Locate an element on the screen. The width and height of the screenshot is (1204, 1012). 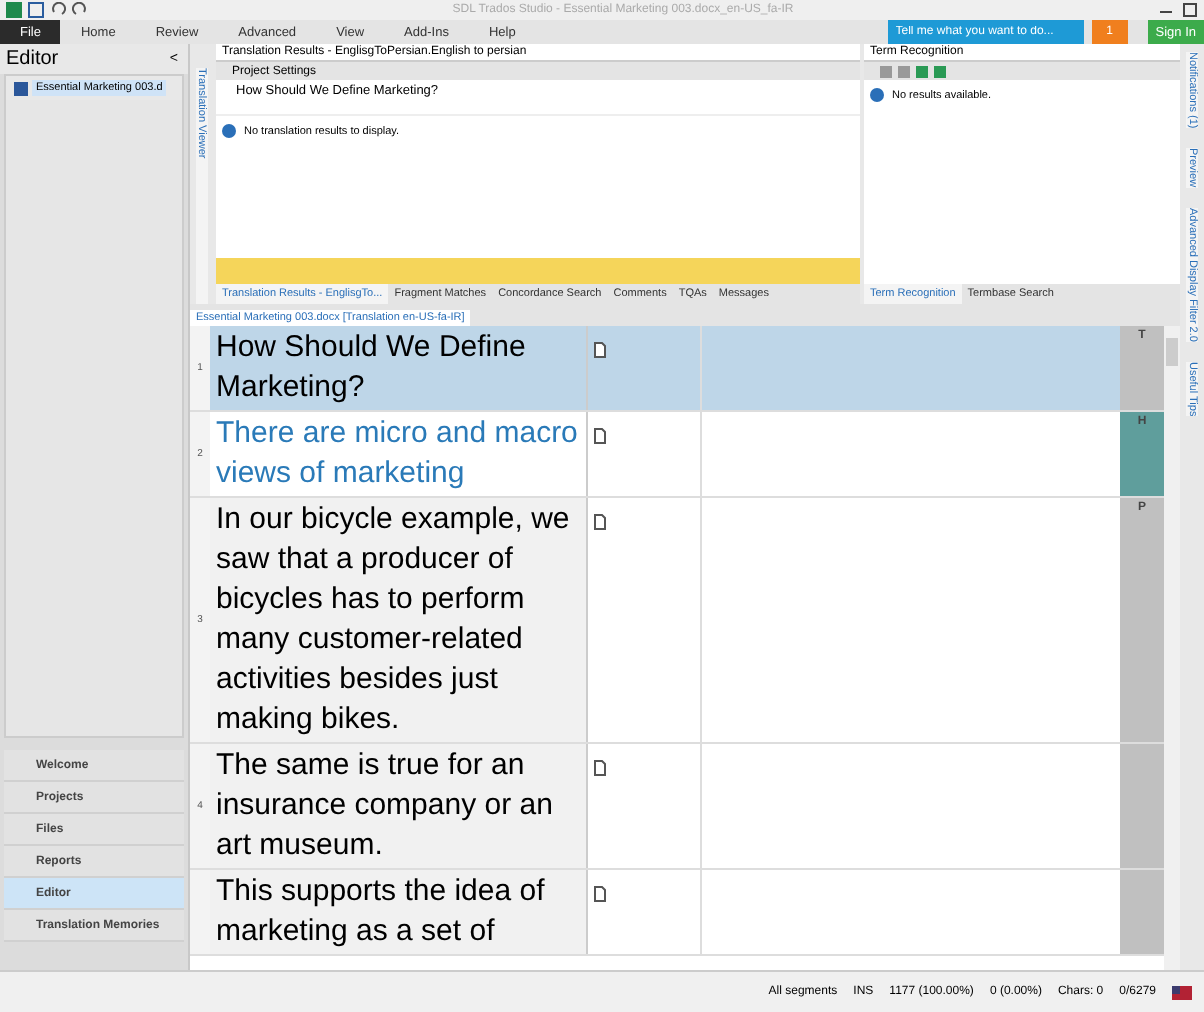
source-segment: In our bicycle example, we saw that a producer of bicycles has to perform many customer-related activities besides just making bikes. is located at coordinates (399, 620).